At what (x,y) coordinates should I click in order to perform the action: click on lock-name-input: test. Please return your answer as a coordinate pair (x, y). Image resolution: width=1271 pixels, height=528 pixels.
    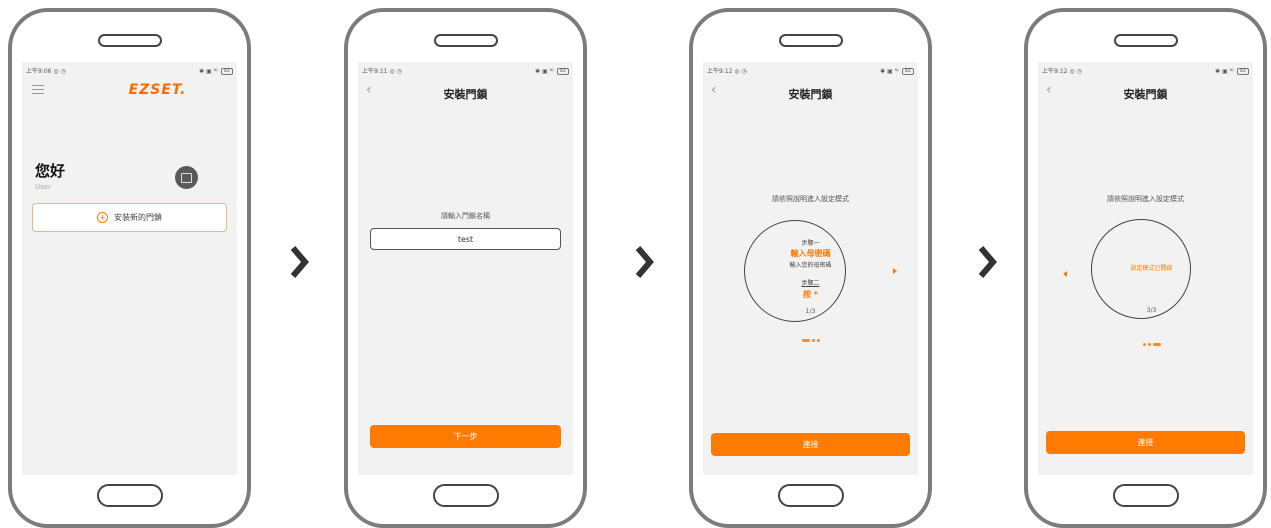
    Looking at the image, I should click on (465, 239).